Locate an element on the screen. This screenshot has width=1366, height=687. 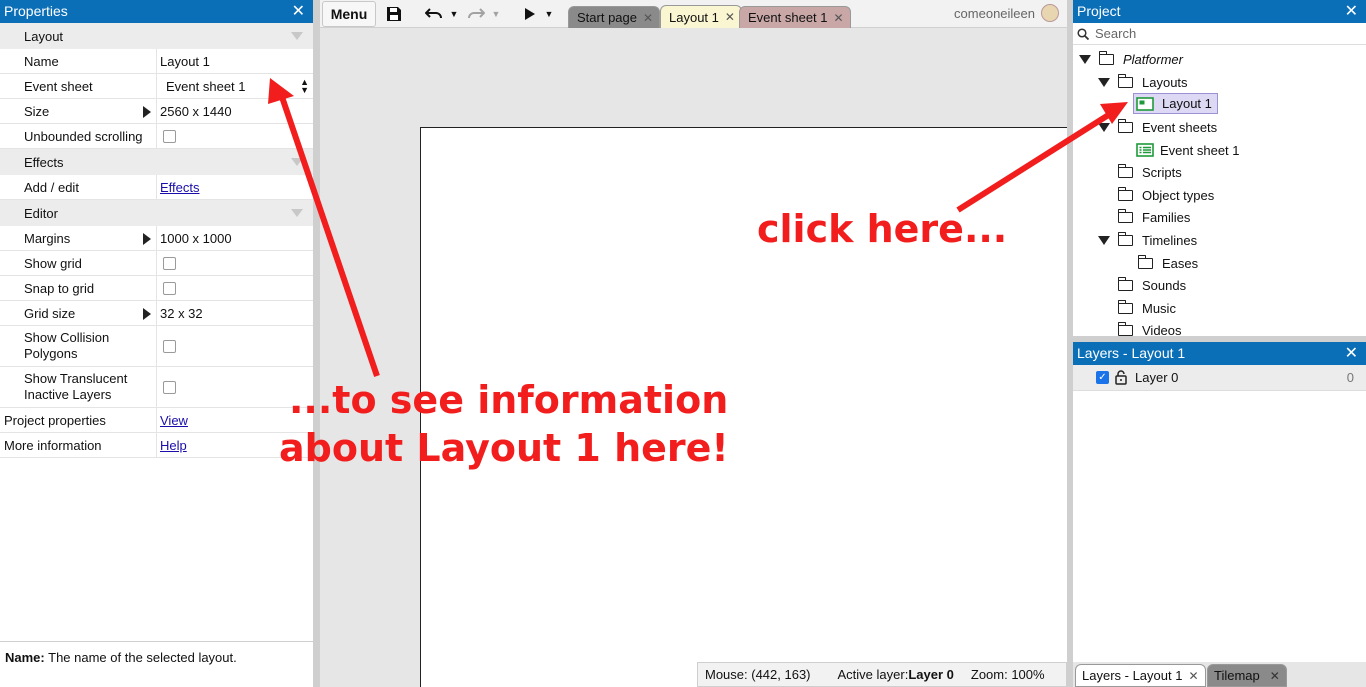
effects-link: Effects is located at coordinates (180, 187).